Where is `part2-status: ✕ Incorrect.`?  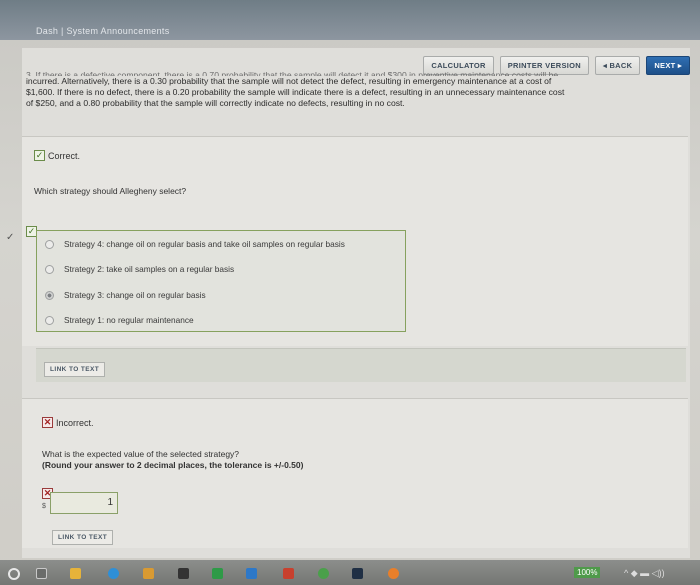
part2-status: ✕ Incorrect. is located at coordinates (68, 422).